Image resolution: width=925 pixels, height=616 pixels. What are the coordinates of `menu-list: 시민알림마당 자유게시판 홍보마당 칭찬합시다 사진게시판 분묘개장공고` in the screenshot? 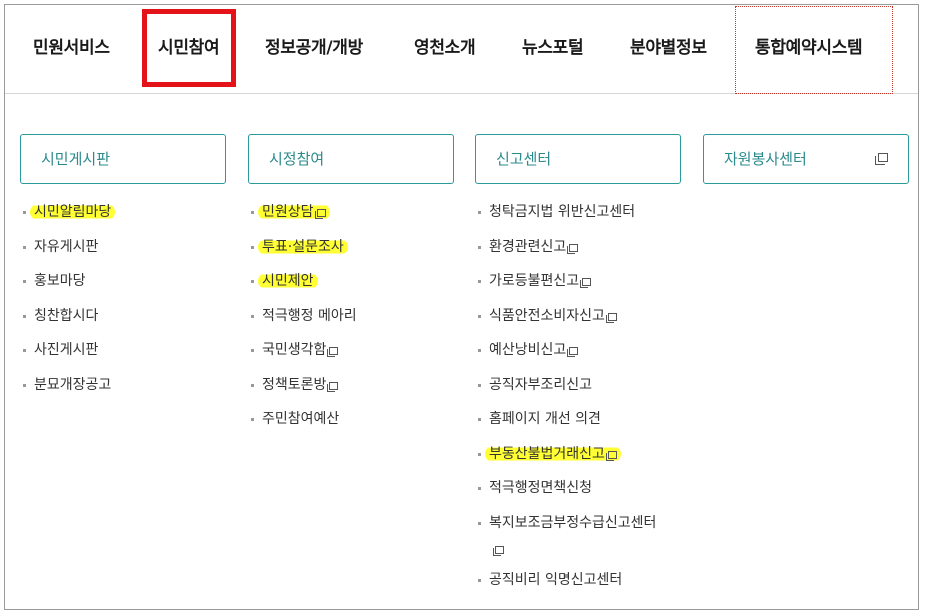 It's located at (123, 305).